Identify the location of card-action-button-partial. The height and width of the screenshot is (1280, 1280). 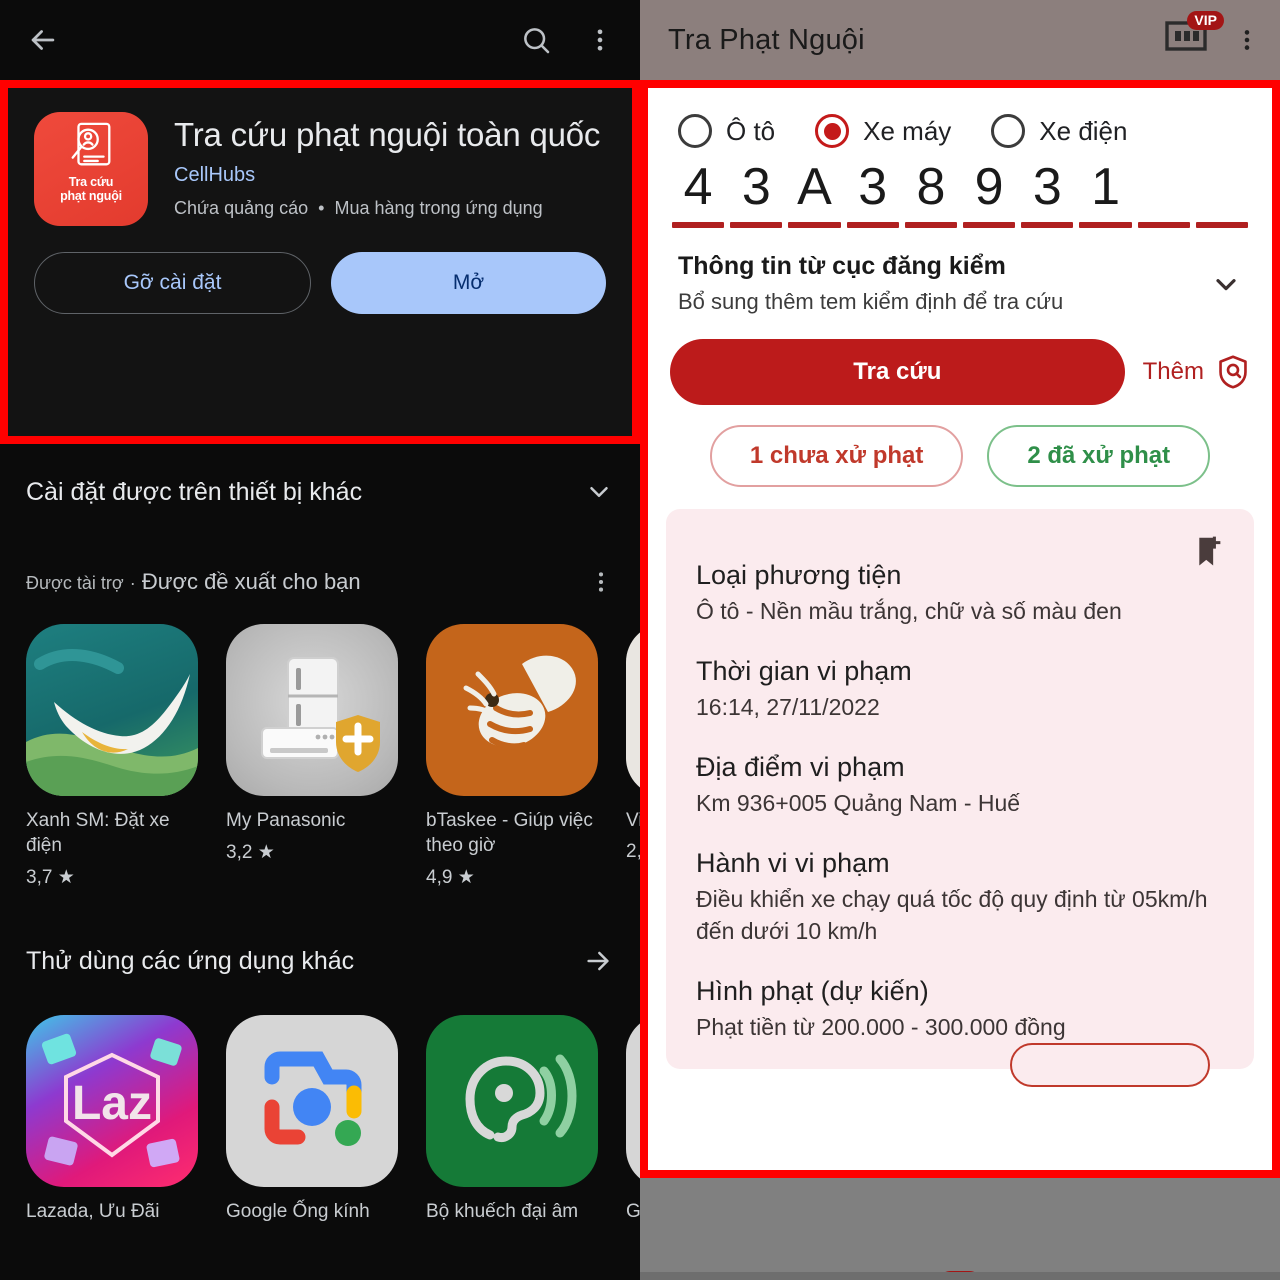
(1110, 1065).